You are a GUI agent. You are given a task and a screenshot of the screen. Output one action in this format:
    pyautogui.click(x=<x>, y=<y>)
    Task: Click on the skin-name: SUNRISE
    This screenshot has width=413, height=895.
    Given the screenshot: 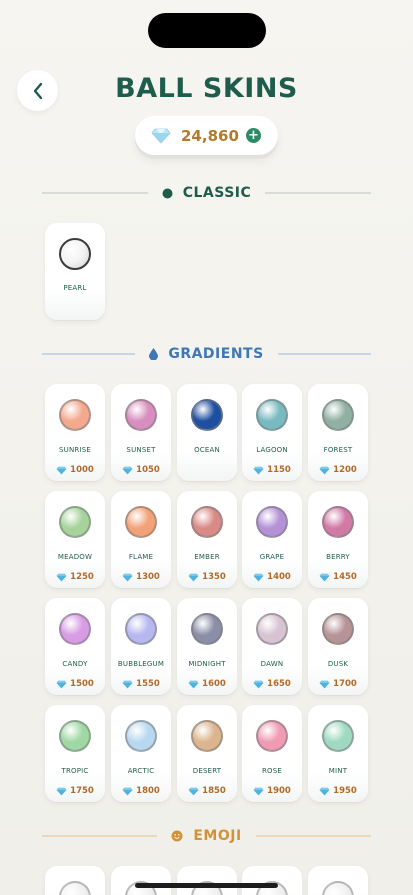 What is the action you would take?
    pyautogui.click(x=75, y=450)
    